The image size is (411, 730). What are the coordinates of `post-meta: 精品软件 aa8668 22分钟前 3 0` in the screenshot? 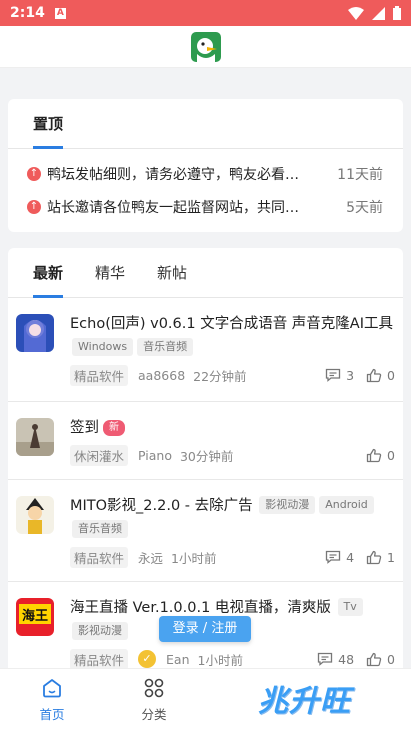 It's located at (232, 375).